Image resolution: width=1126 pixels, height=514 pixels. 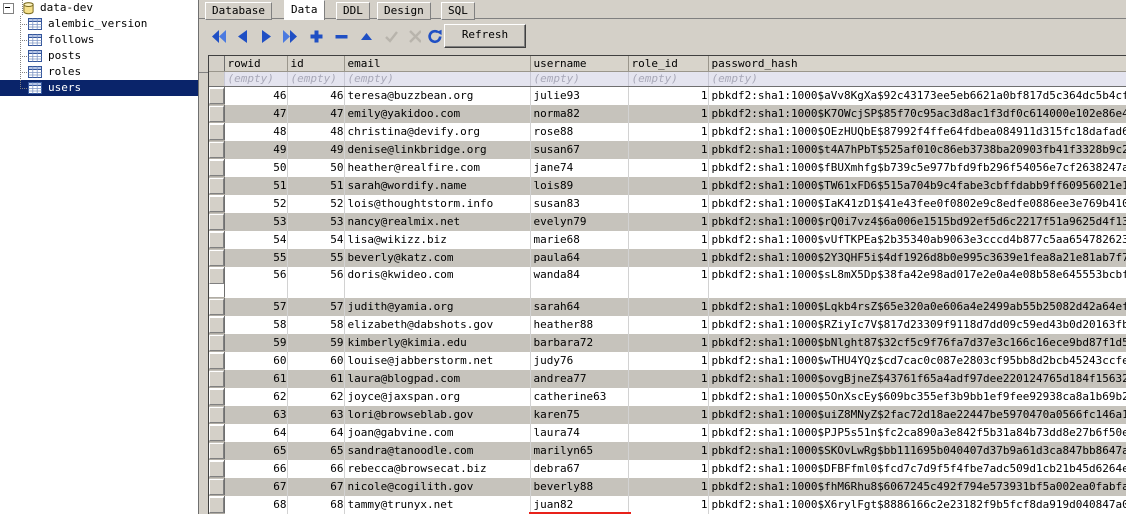 I want to click on cell-username: wanda84, so click(x=579, y=282).